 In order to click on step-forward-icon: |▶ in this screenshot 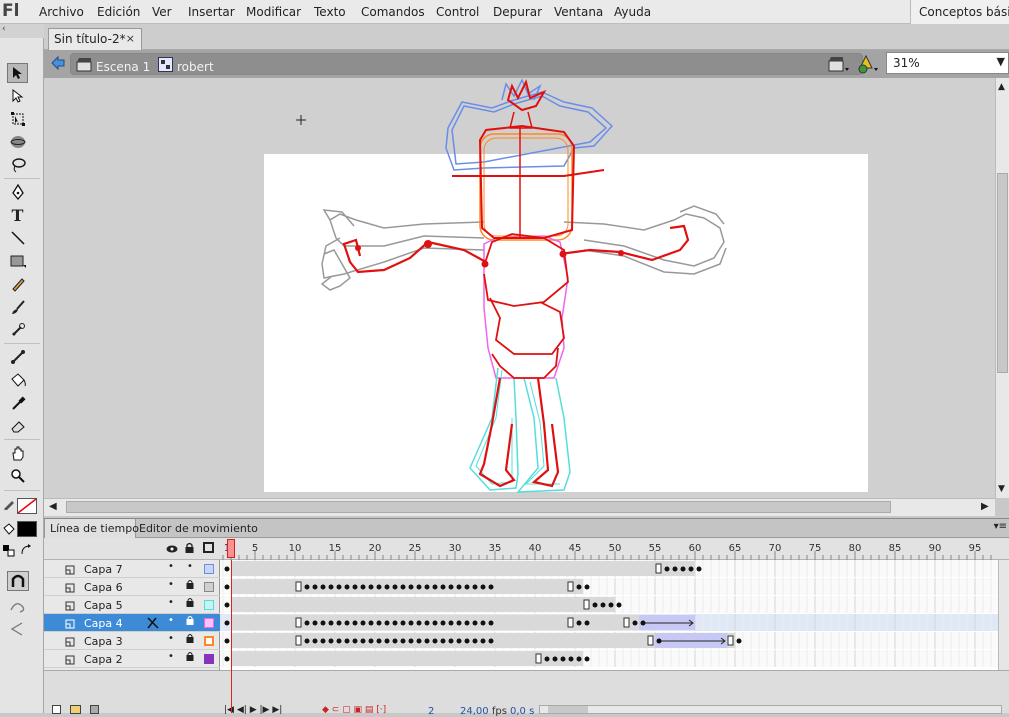, I will do `click(264, 710)`.